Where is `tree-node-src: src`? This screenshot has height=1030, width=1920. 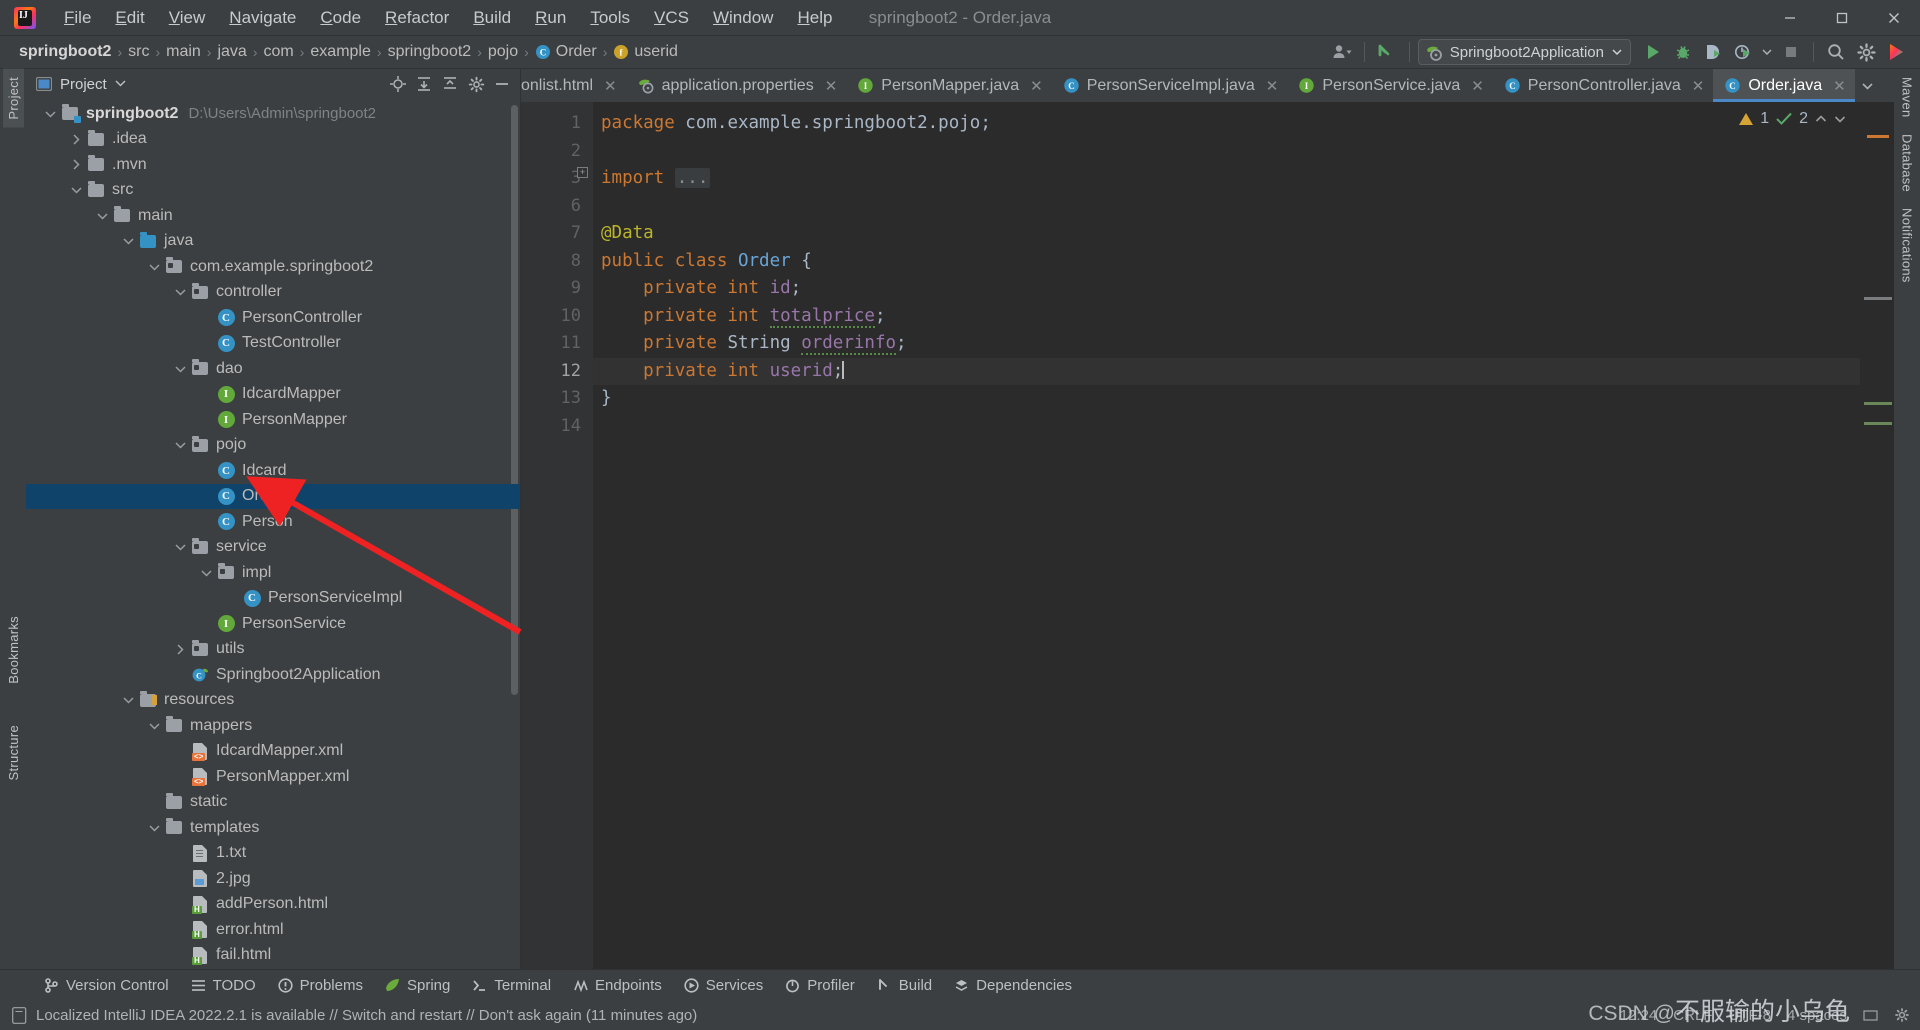 tree-node-src: src is located at coordinates (273, 191).